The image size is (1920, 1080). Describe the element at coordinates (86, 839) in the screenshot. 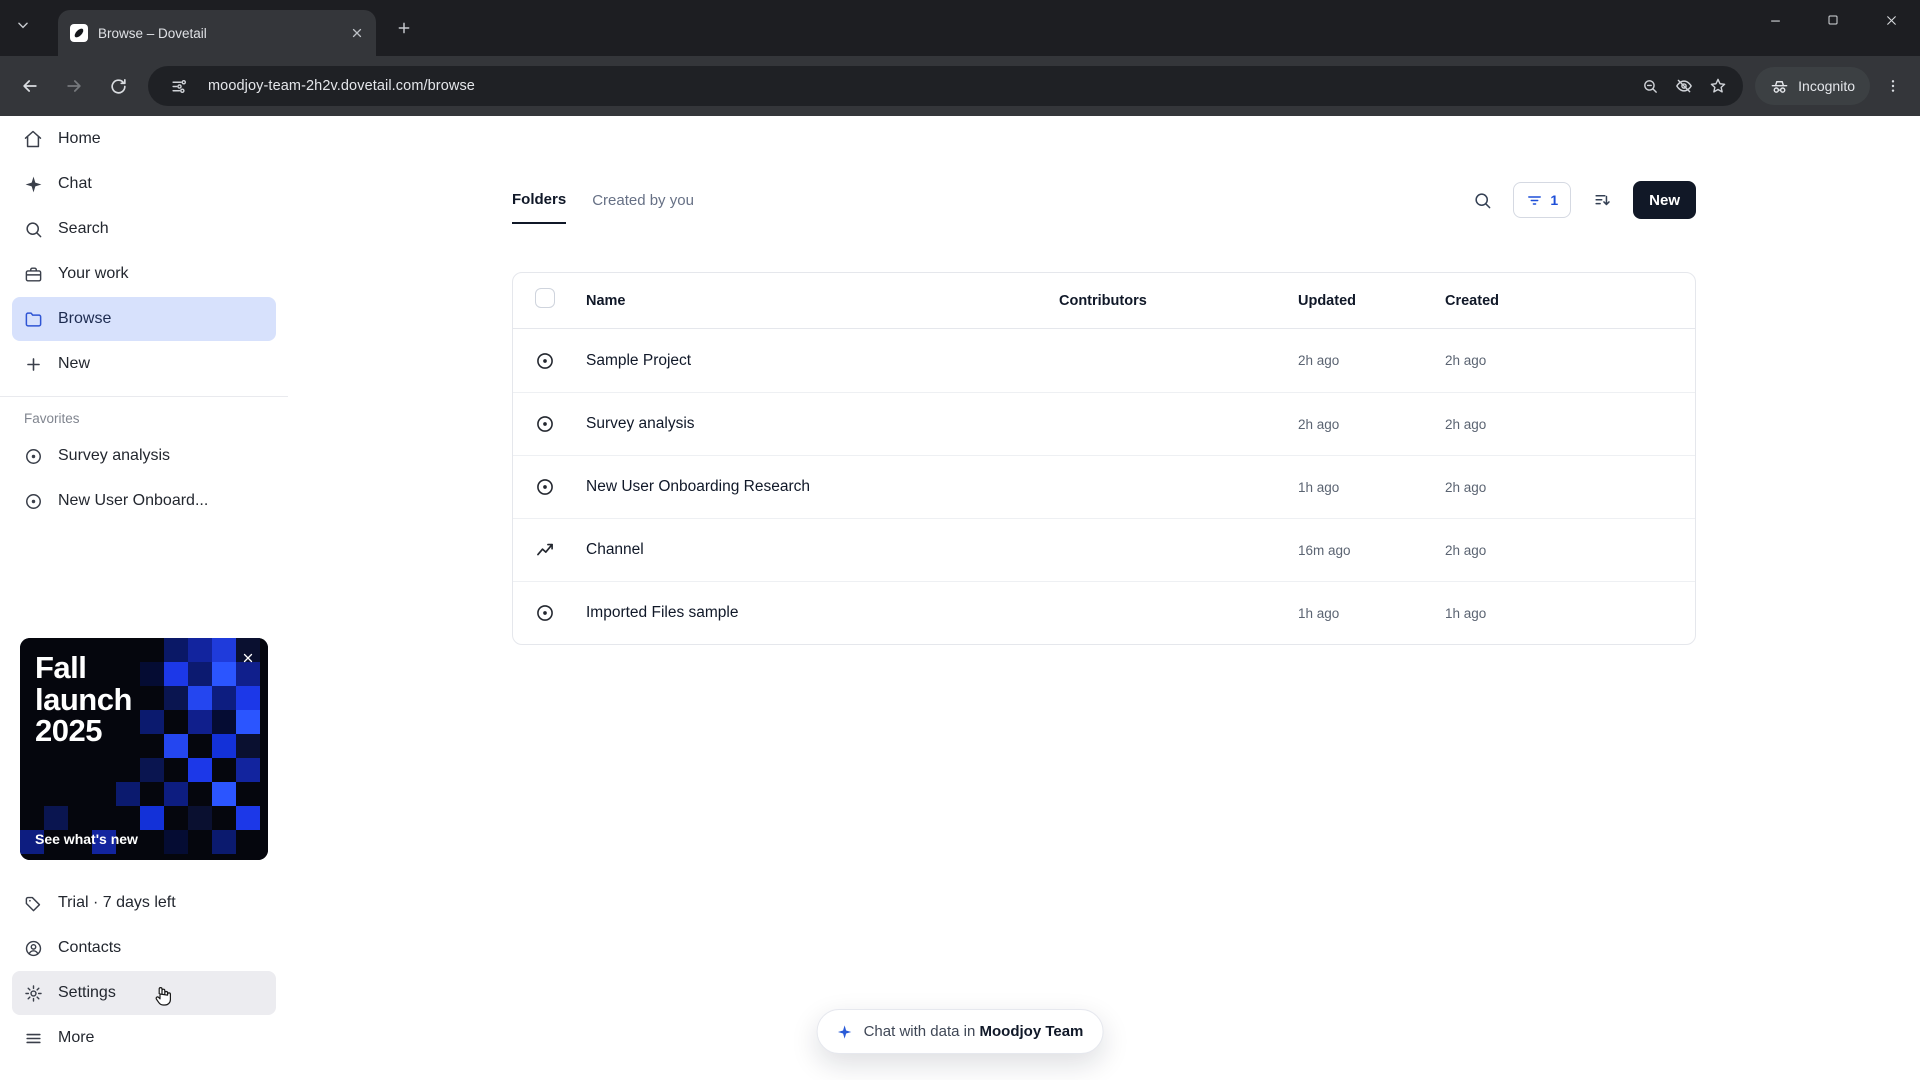

I see `promo-cta: See what's new` at that location.